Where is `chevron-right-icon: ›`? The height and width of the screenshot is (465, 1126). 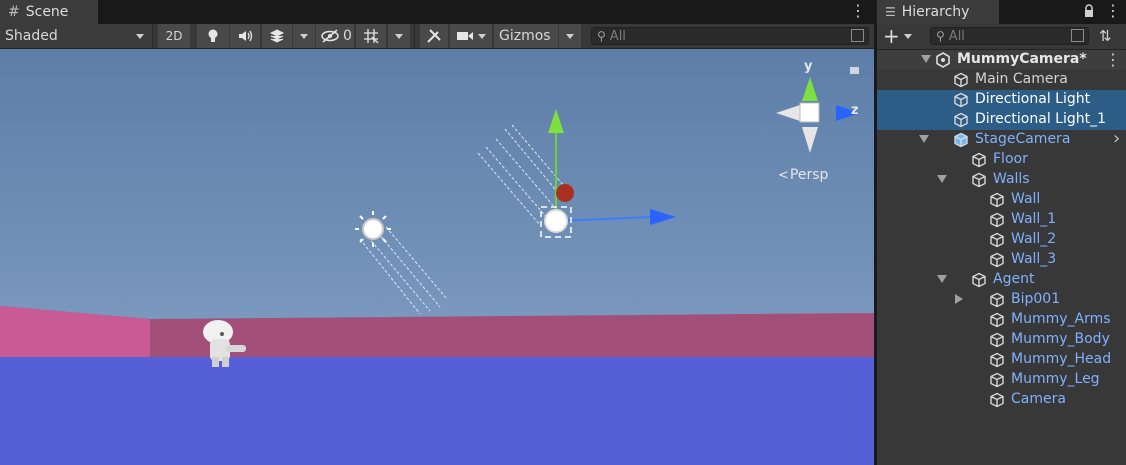
chevron-right-icon: › is located at coordinates (1116, 138).